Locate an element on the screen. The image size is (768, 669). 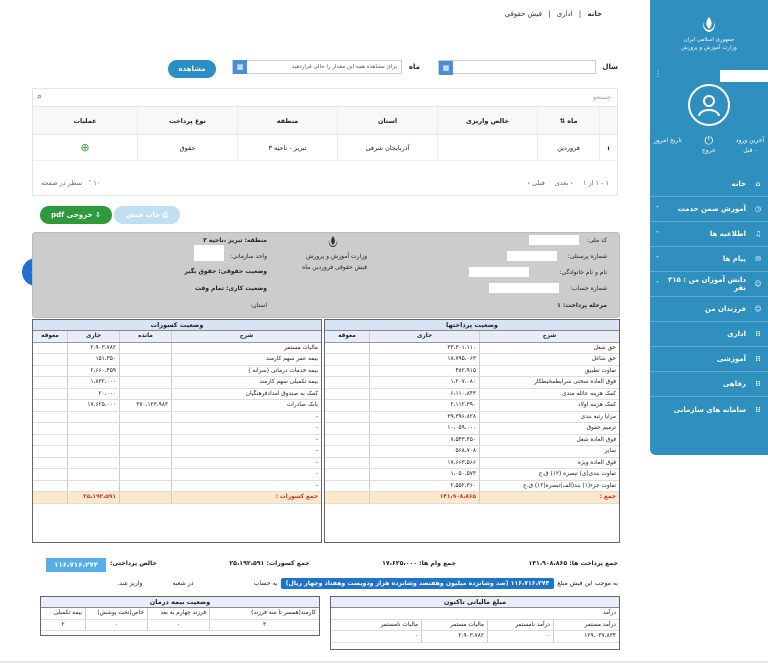
table-cell: تفاوت جزء(۱) بند(الف)تبصره(۱۲) ق.ج is located at coordinates (549, 485).